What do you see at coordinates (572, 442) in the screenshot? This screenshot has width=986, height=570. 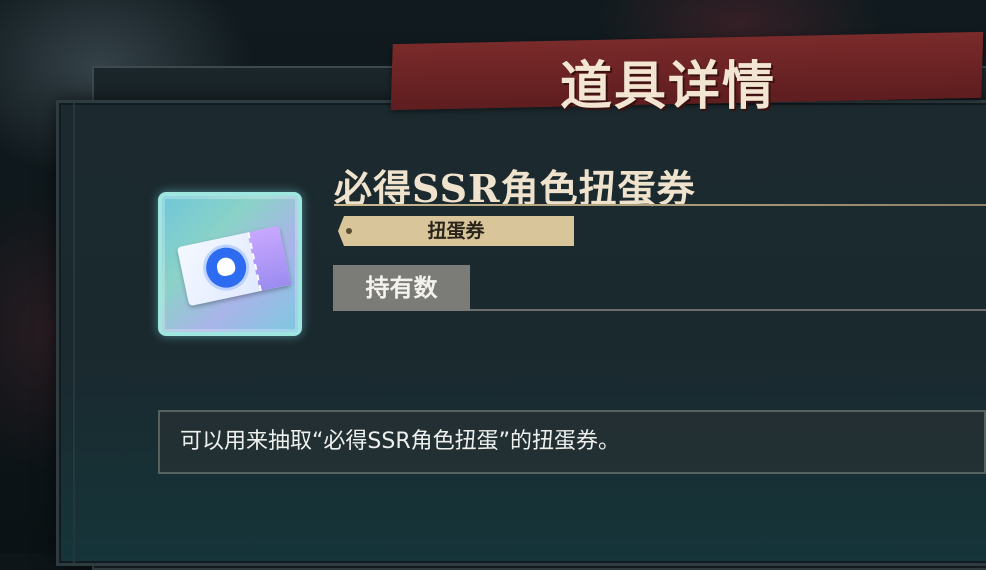 I see `item-description: 可以用来抽取“必得SSR角色扭蛋”的扭蛋券。` at bounding box center [572, 442].